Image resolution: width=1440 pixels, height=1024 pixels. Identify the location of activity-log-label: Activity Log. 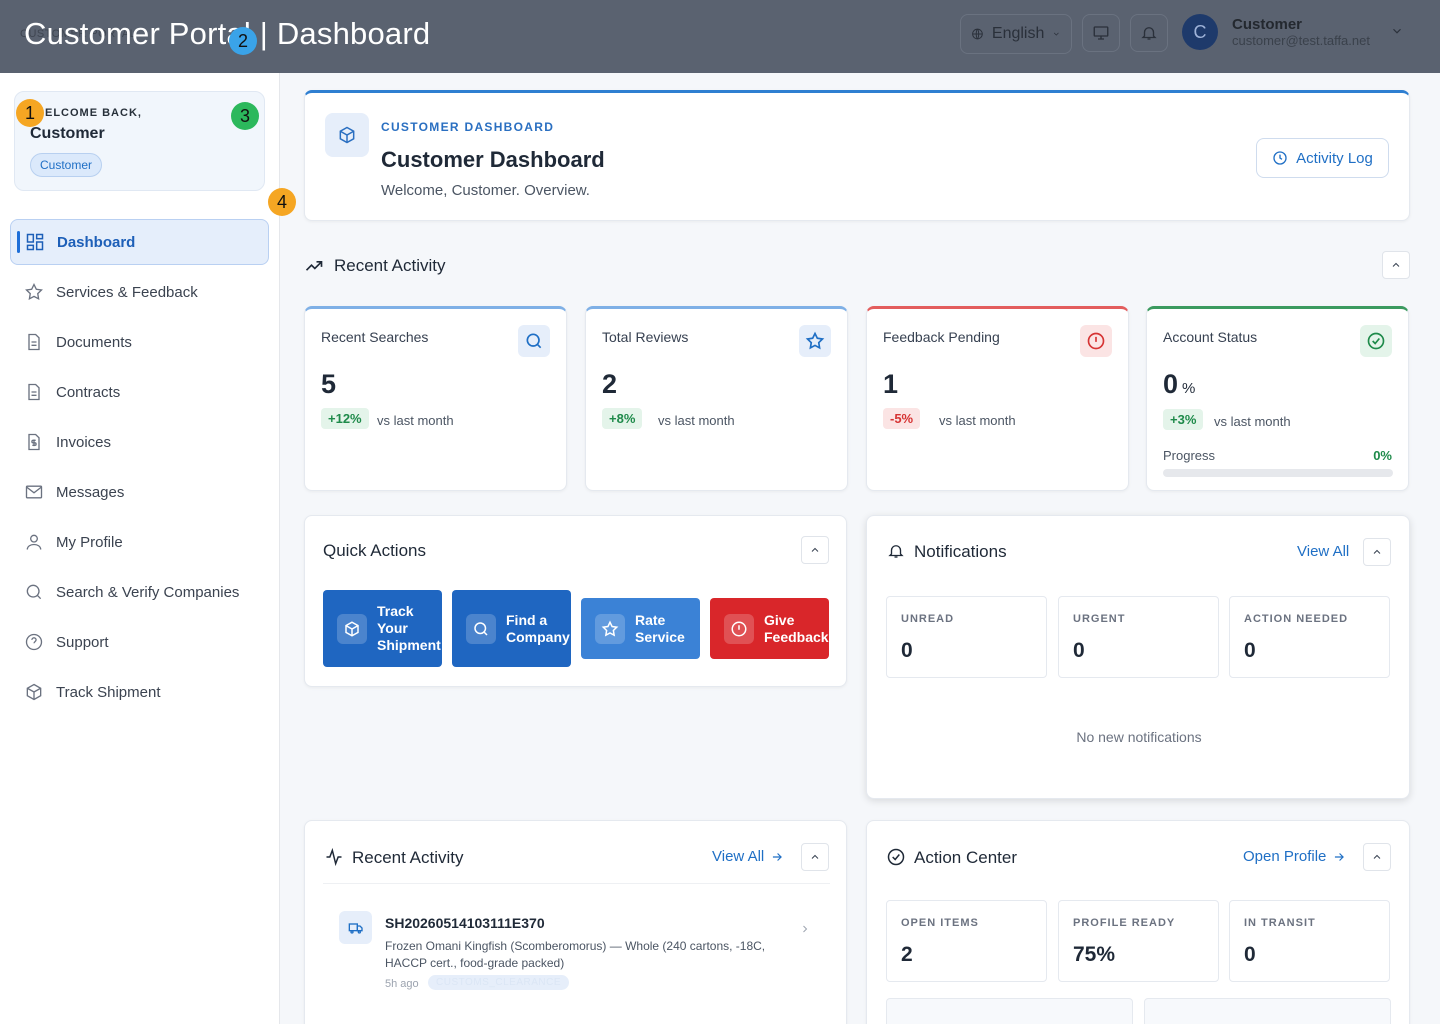
(1334, 158).